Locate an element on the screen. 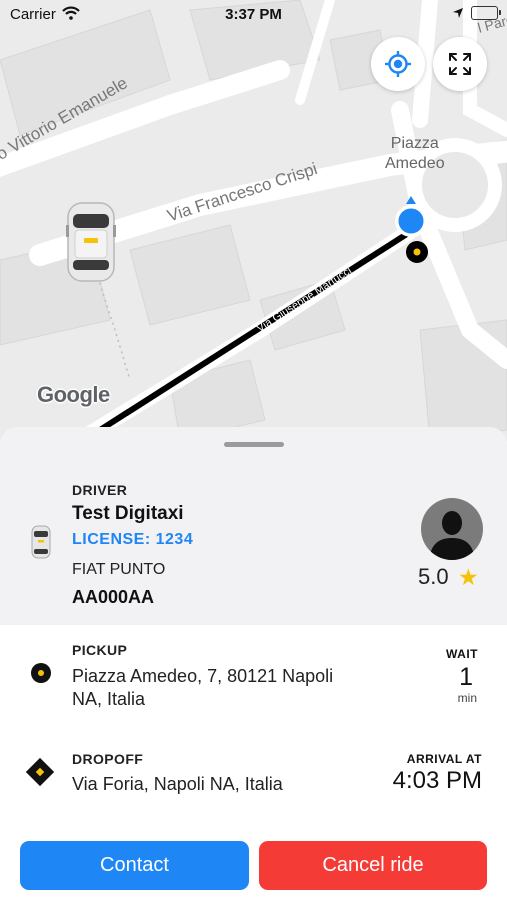 The height and width of the screenshot is (900, 507). place-label-line2: Amedeo is located at coordinates (415, 163).